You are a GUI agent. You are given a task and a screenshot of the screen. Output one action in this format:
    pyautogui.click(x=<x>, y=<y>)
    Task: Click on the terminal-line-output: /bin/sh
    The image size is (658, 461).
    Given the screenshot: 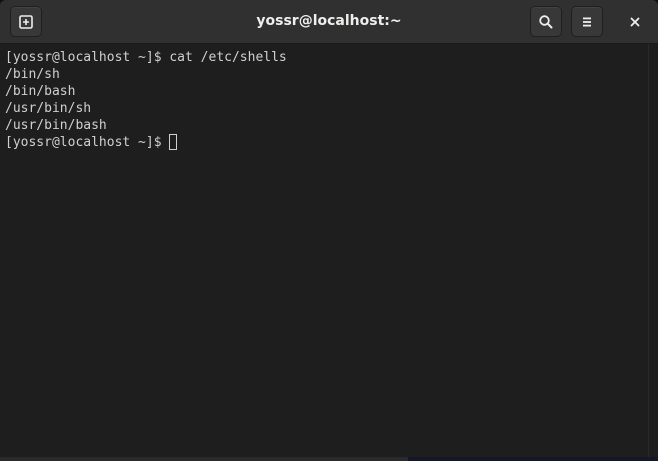 What is the action you would take?
    pyautogui.click(x=32, y=74)
    